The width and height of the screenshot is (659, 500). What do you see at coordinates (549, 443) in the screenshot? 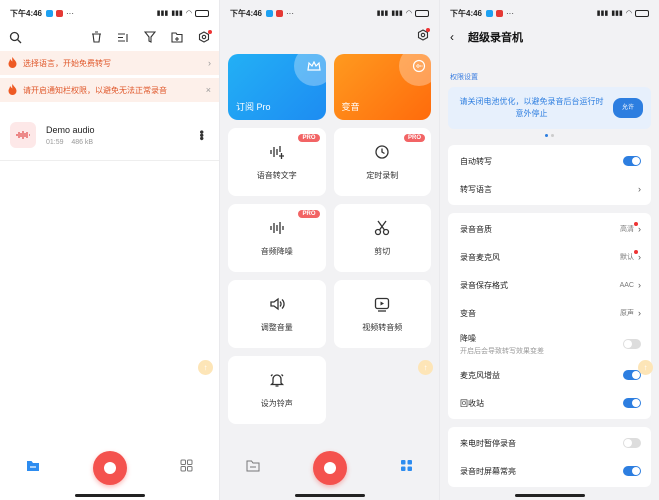
I see `row-pause-on-call: 来电时暂停录音` at bounding box center [549, 443].